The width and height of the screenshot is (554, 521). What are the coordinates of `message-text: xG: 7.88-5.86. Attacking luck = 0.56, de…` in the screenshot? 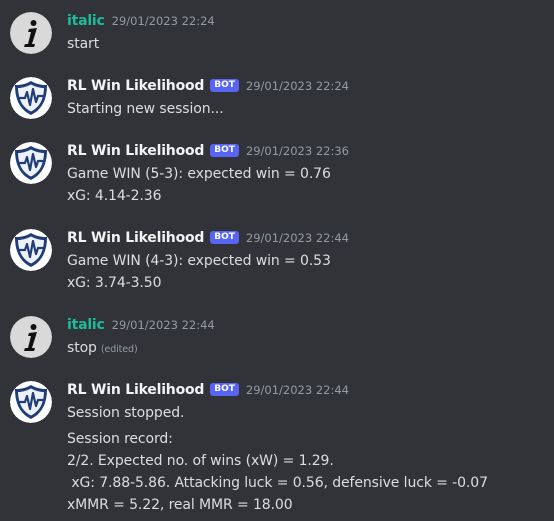 It's located at (277, 483).